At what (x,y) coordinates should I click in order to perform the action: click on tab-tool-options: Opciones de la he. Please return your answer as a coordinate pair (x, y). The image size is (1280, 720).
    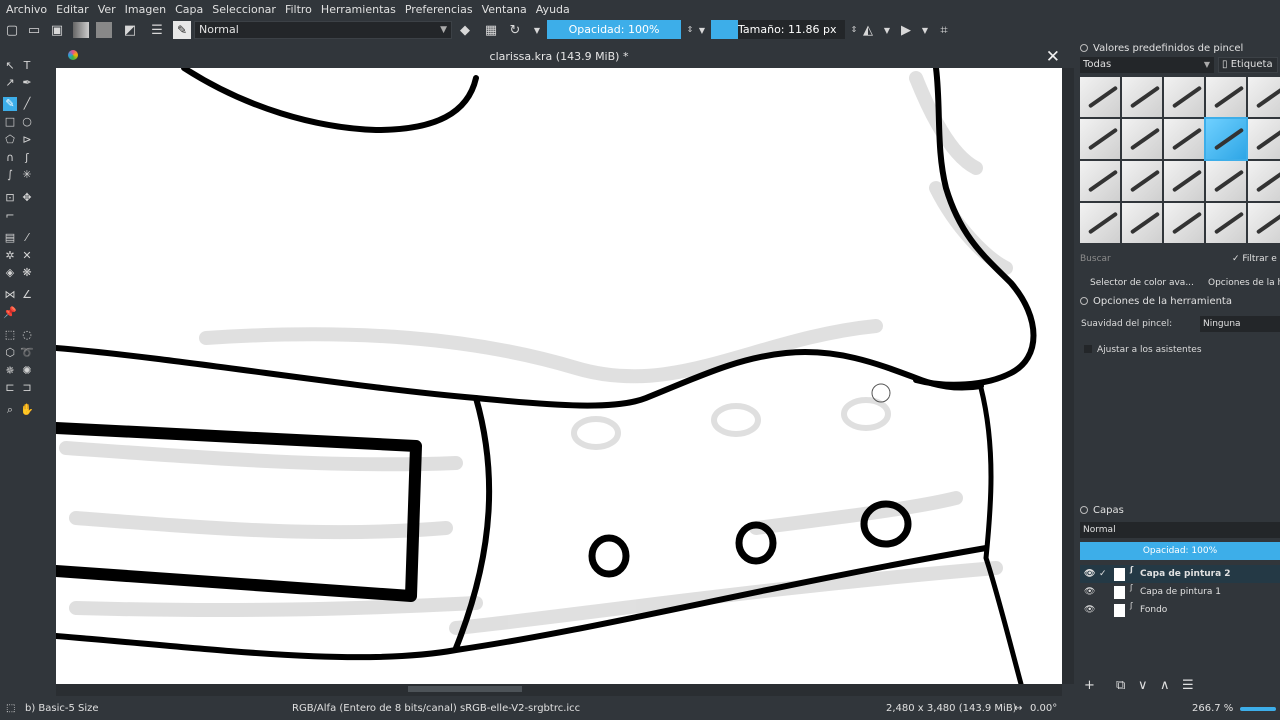
    Looking at the image, I should click on (1244, 283).